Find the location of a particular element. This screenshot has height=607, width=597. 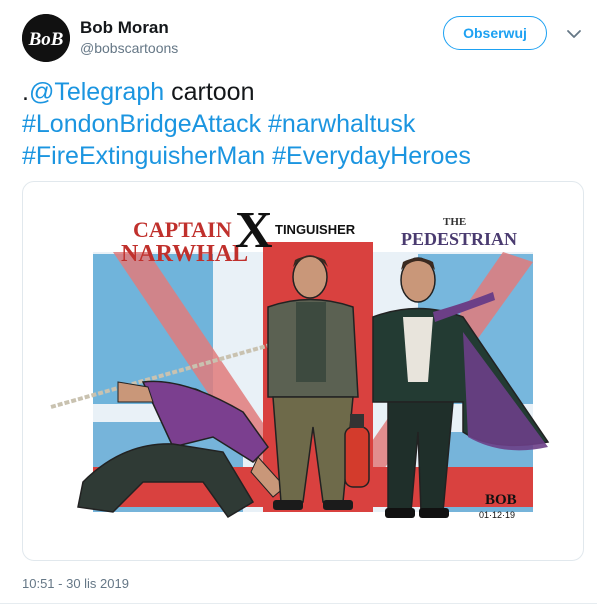

avatar-logo: BoB is located at coordinates (46, 38).